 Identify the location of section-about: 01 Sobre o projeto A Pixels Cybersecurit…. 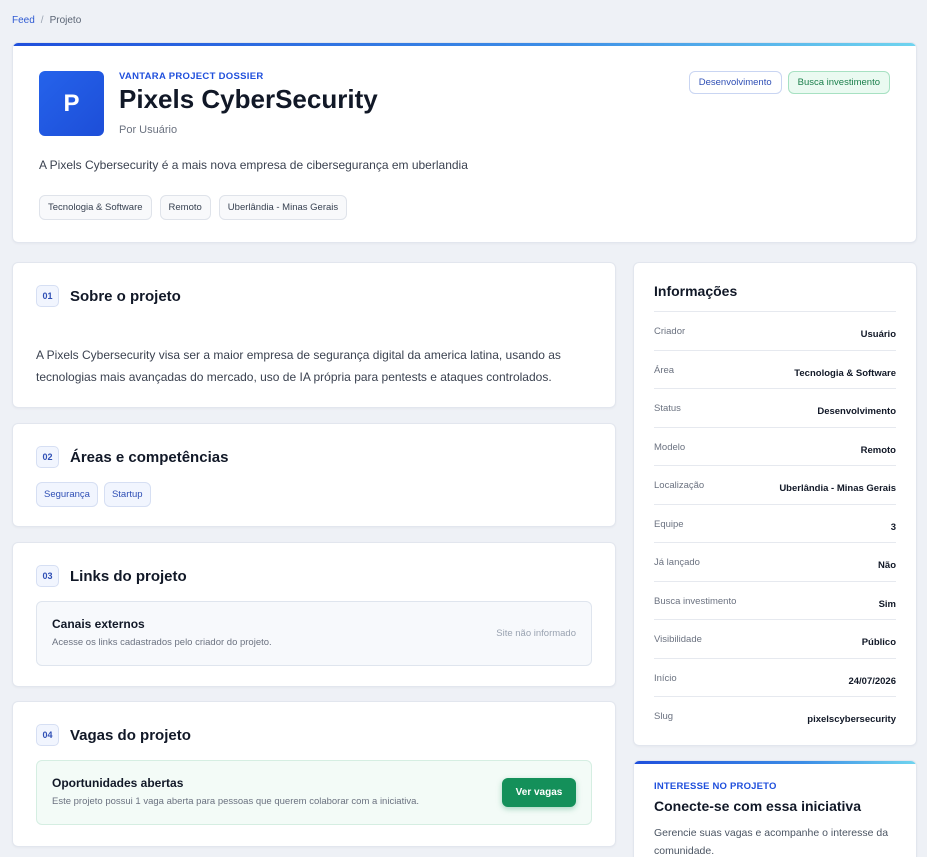
(314, 335).